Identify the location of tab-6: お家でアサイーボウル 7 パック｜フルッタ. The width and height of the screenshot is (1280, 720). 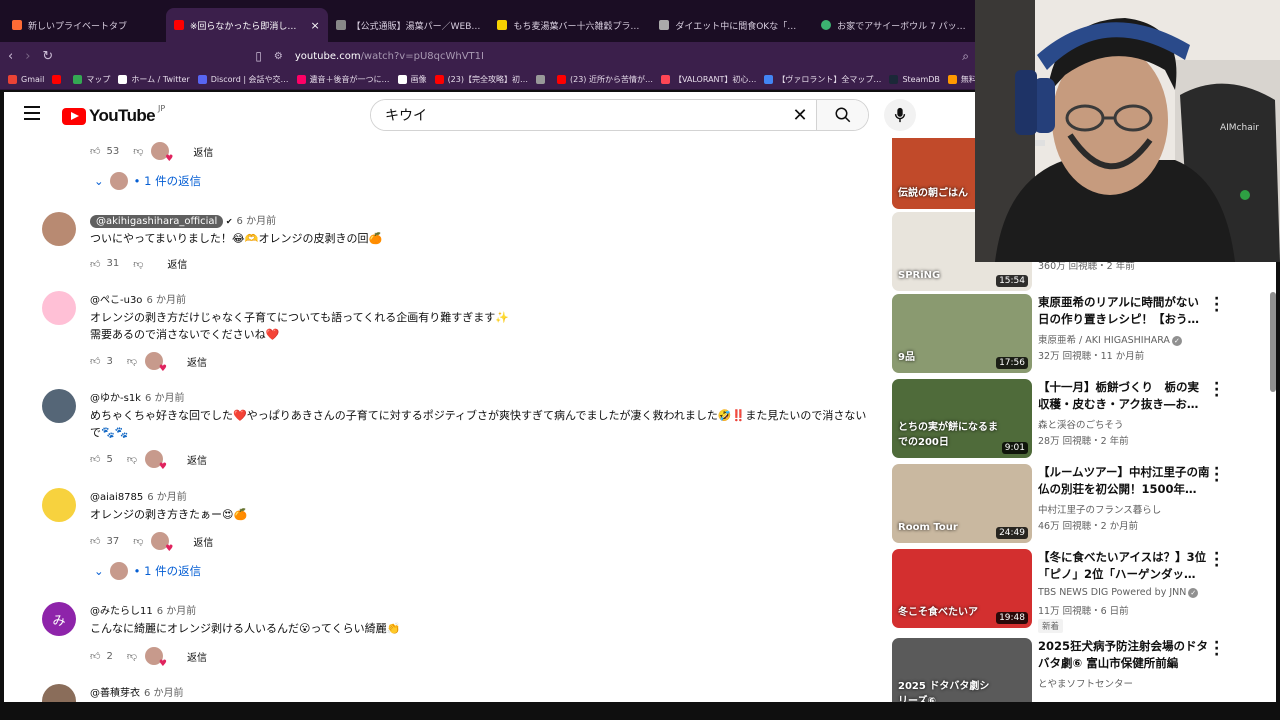
(894, 25).